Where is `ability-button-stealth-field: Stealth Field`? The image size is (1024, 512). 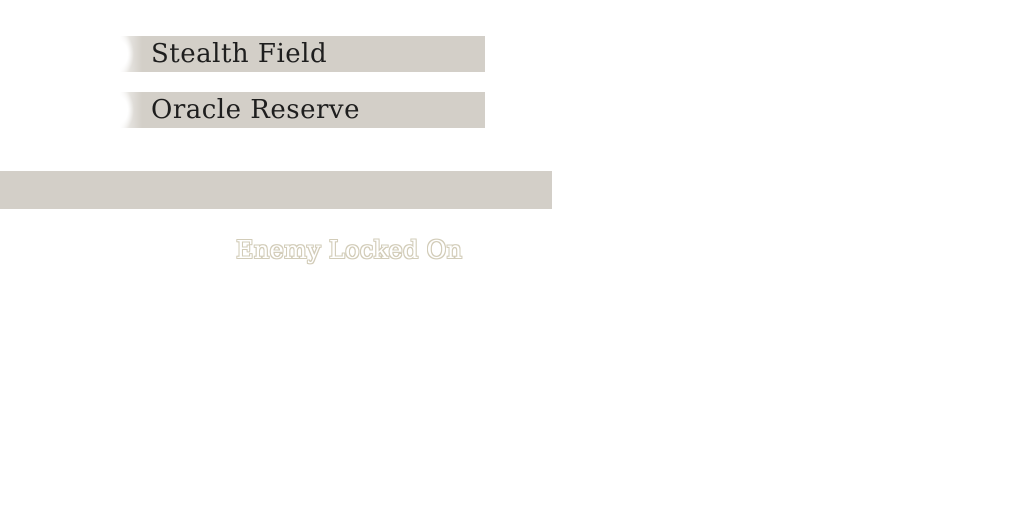 ability-button-stealth-field: Stealth Field is located at coordinates (302, 54).